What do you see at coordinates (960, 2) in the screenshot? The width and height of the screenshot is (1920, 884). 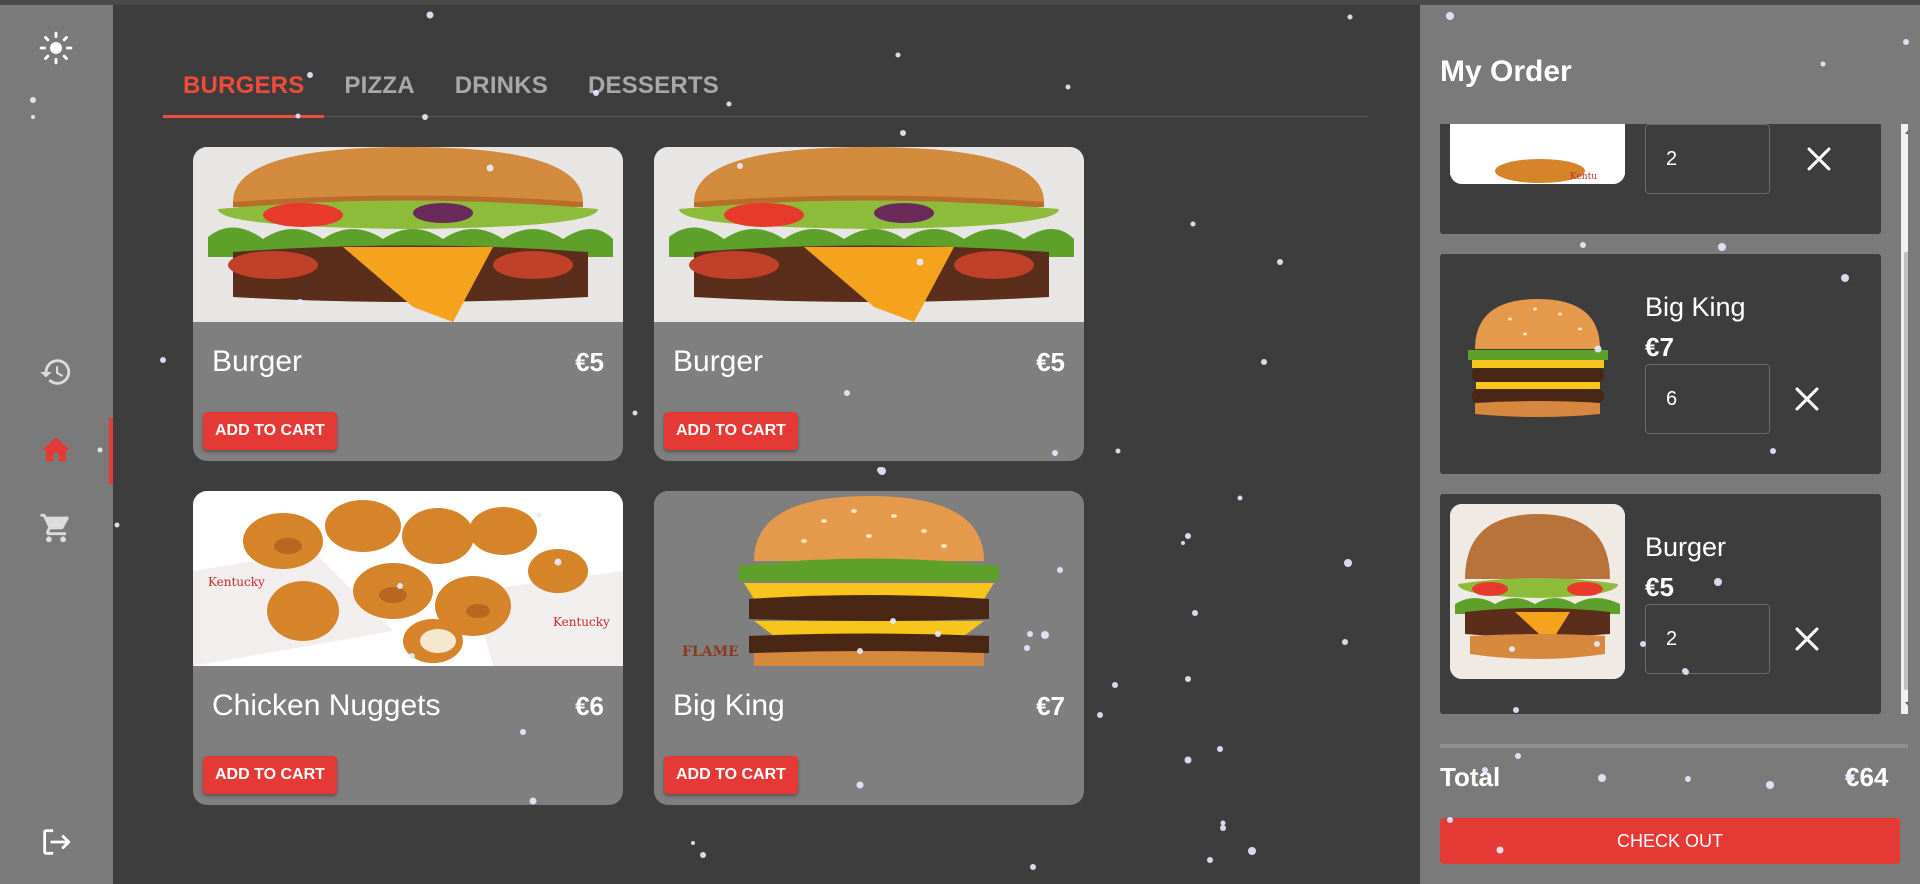 I see `top-border` at bounding box center [960, 2].